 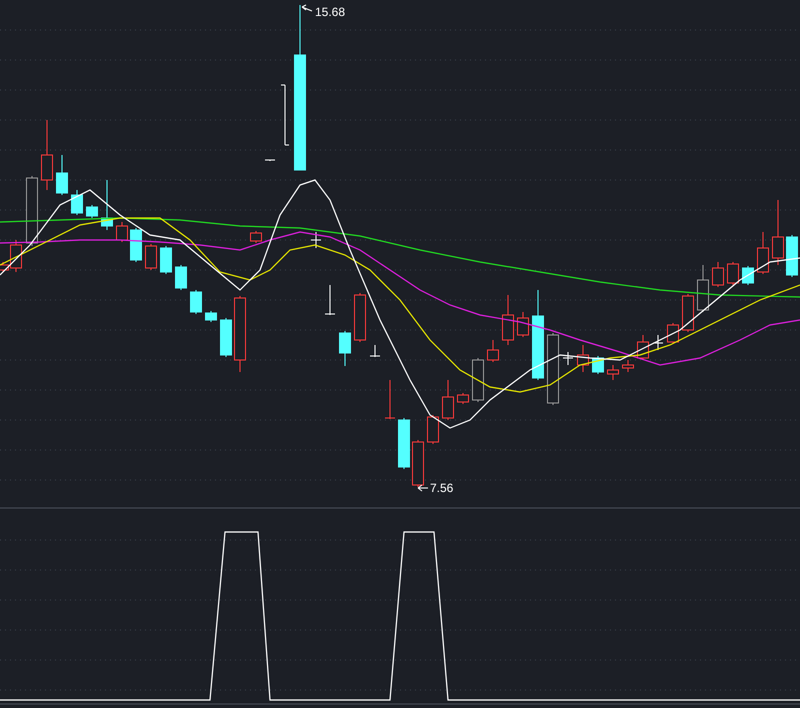 What do you see at coordinates (442, 488) in the screenshot?
I see `low-price-label: 7.56` at bounding box center [442, 488].